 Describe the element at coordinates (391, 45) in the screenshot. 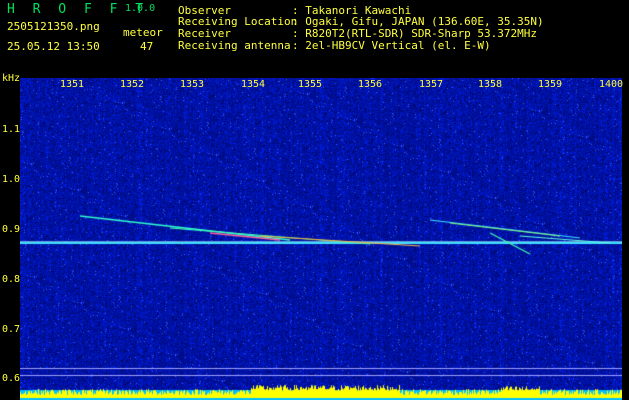

I see `antenna-value: : 2el-HB9CV Vertical (el. E-W)` at that location.